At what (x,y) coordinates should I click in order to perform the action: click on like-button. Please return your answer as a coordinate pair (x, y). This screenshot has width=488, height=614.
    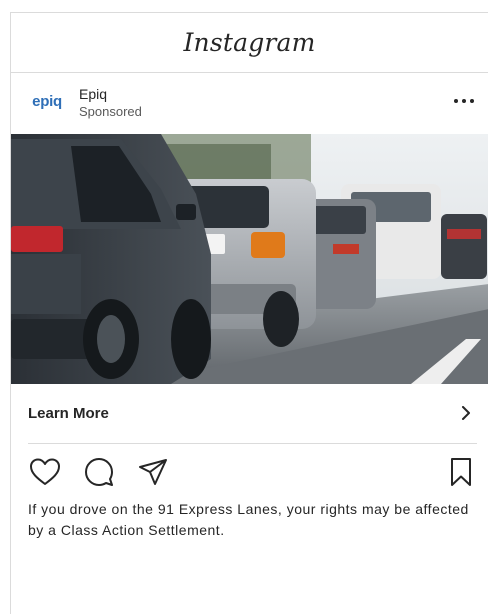
    Looking at the image, I should click on (45, 472).